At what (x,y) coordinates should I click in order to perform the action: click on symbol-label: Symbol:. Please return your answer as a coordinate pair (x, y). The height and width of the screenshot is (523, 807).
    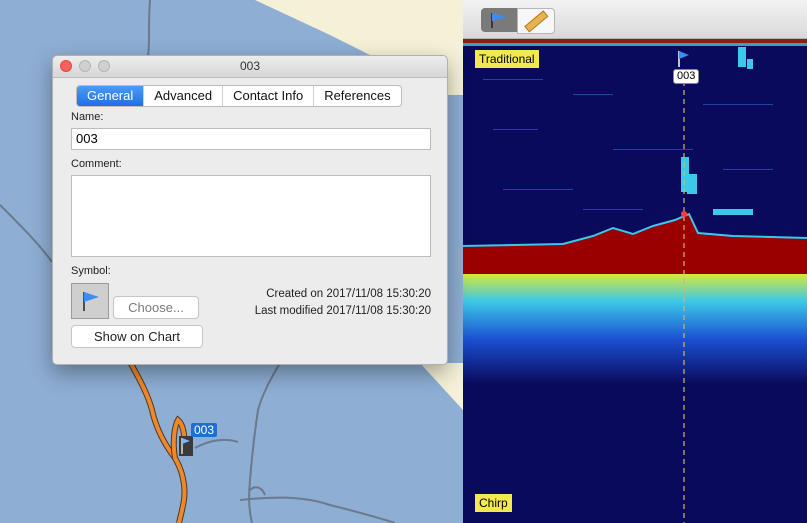
    Looking at the image, I should click on (91, 271).